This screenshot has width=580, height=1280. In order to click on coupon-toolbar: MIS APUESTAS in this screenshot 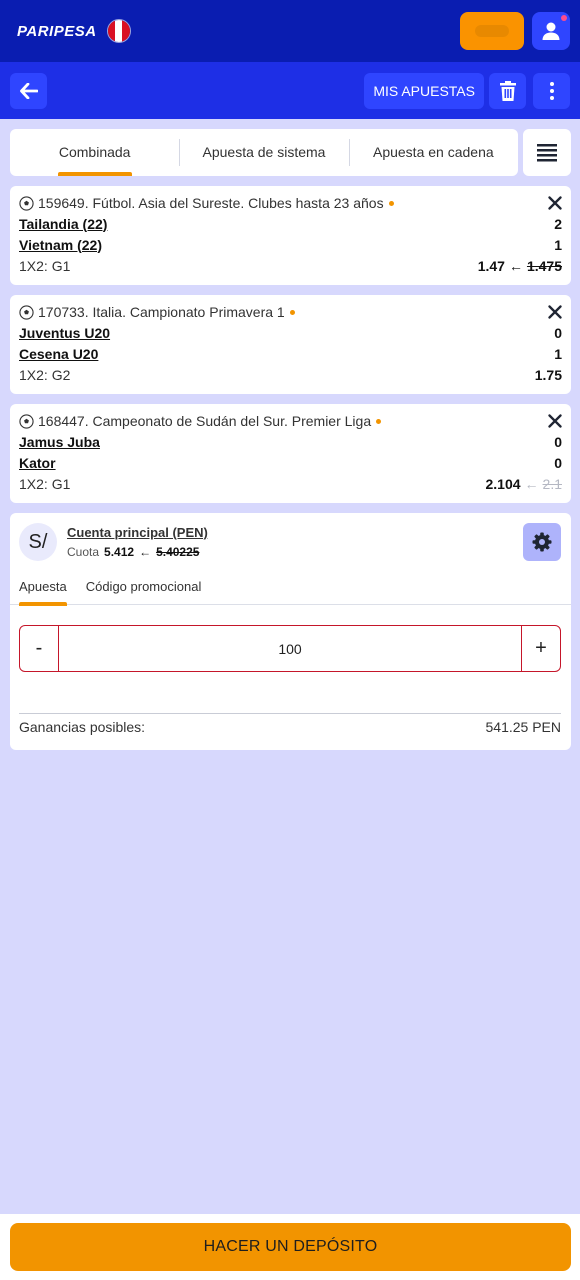, I will do `click(290, 90)`.